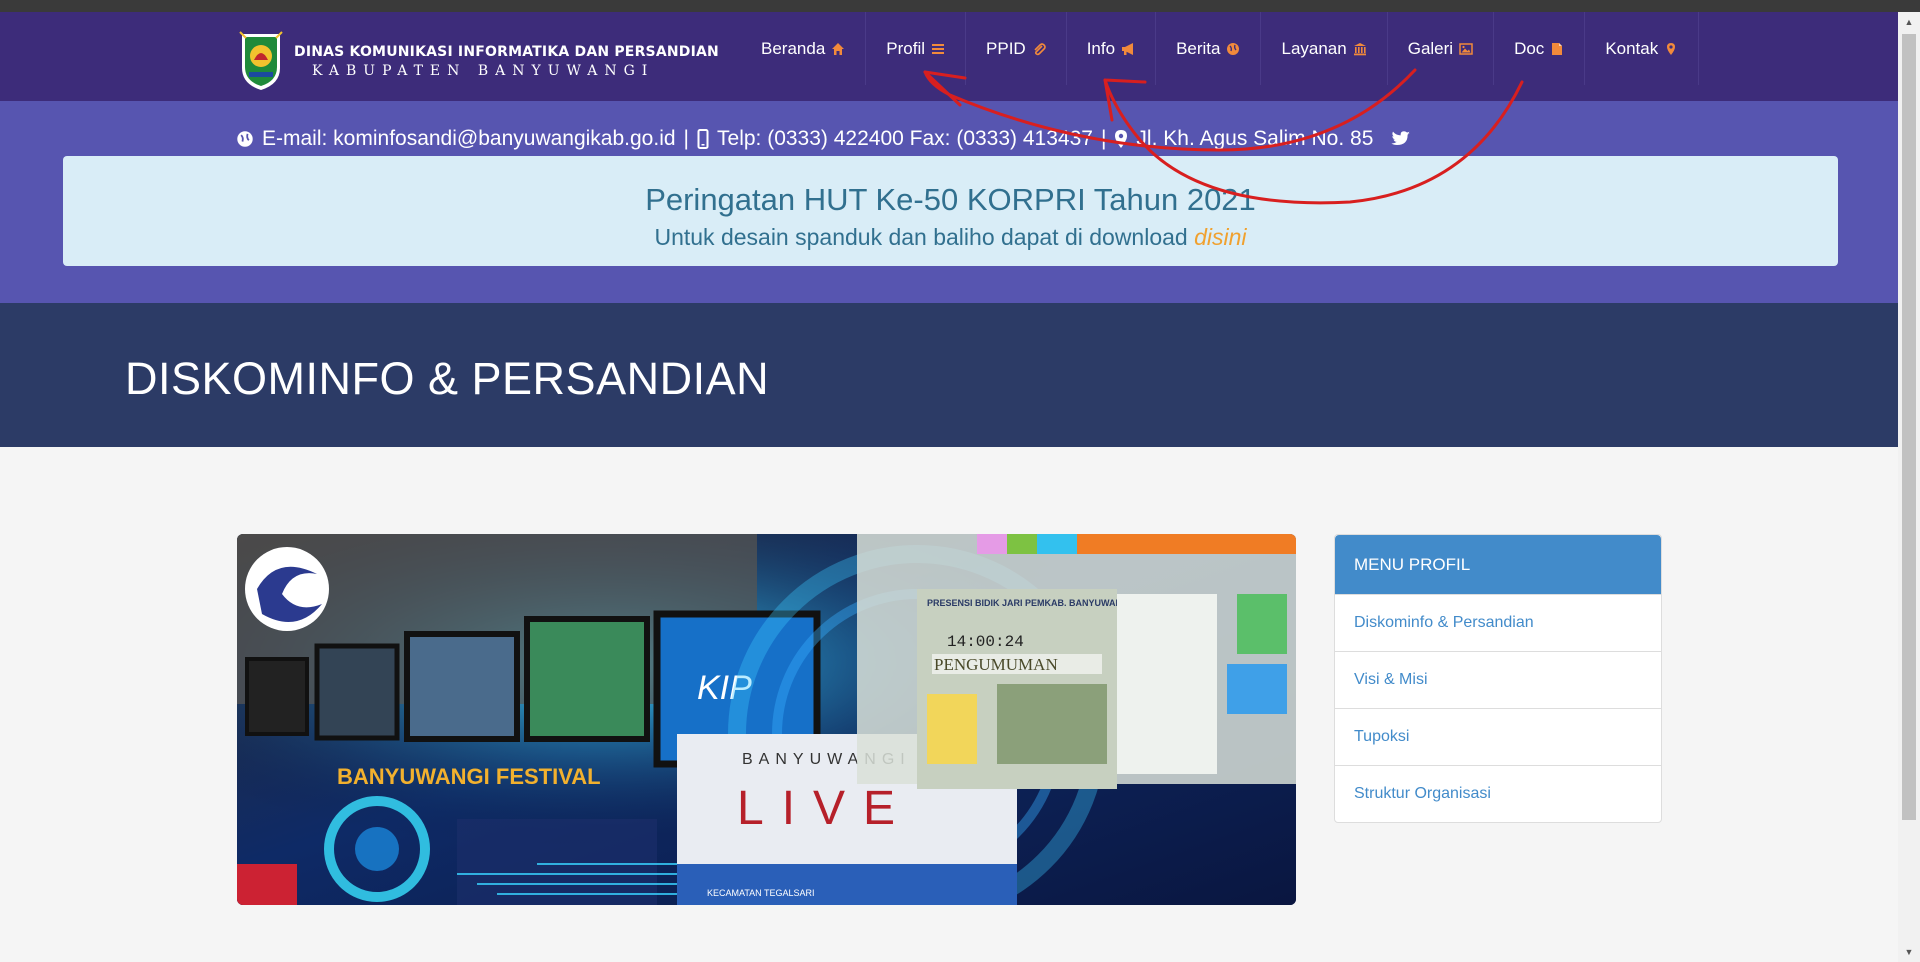 This screenshot has height=962, width=1920. What do you see at coordinates (985, 642) in the screenshot?
I see `hero-clock-text: 14:00:24` at bounding box center [985, 642].